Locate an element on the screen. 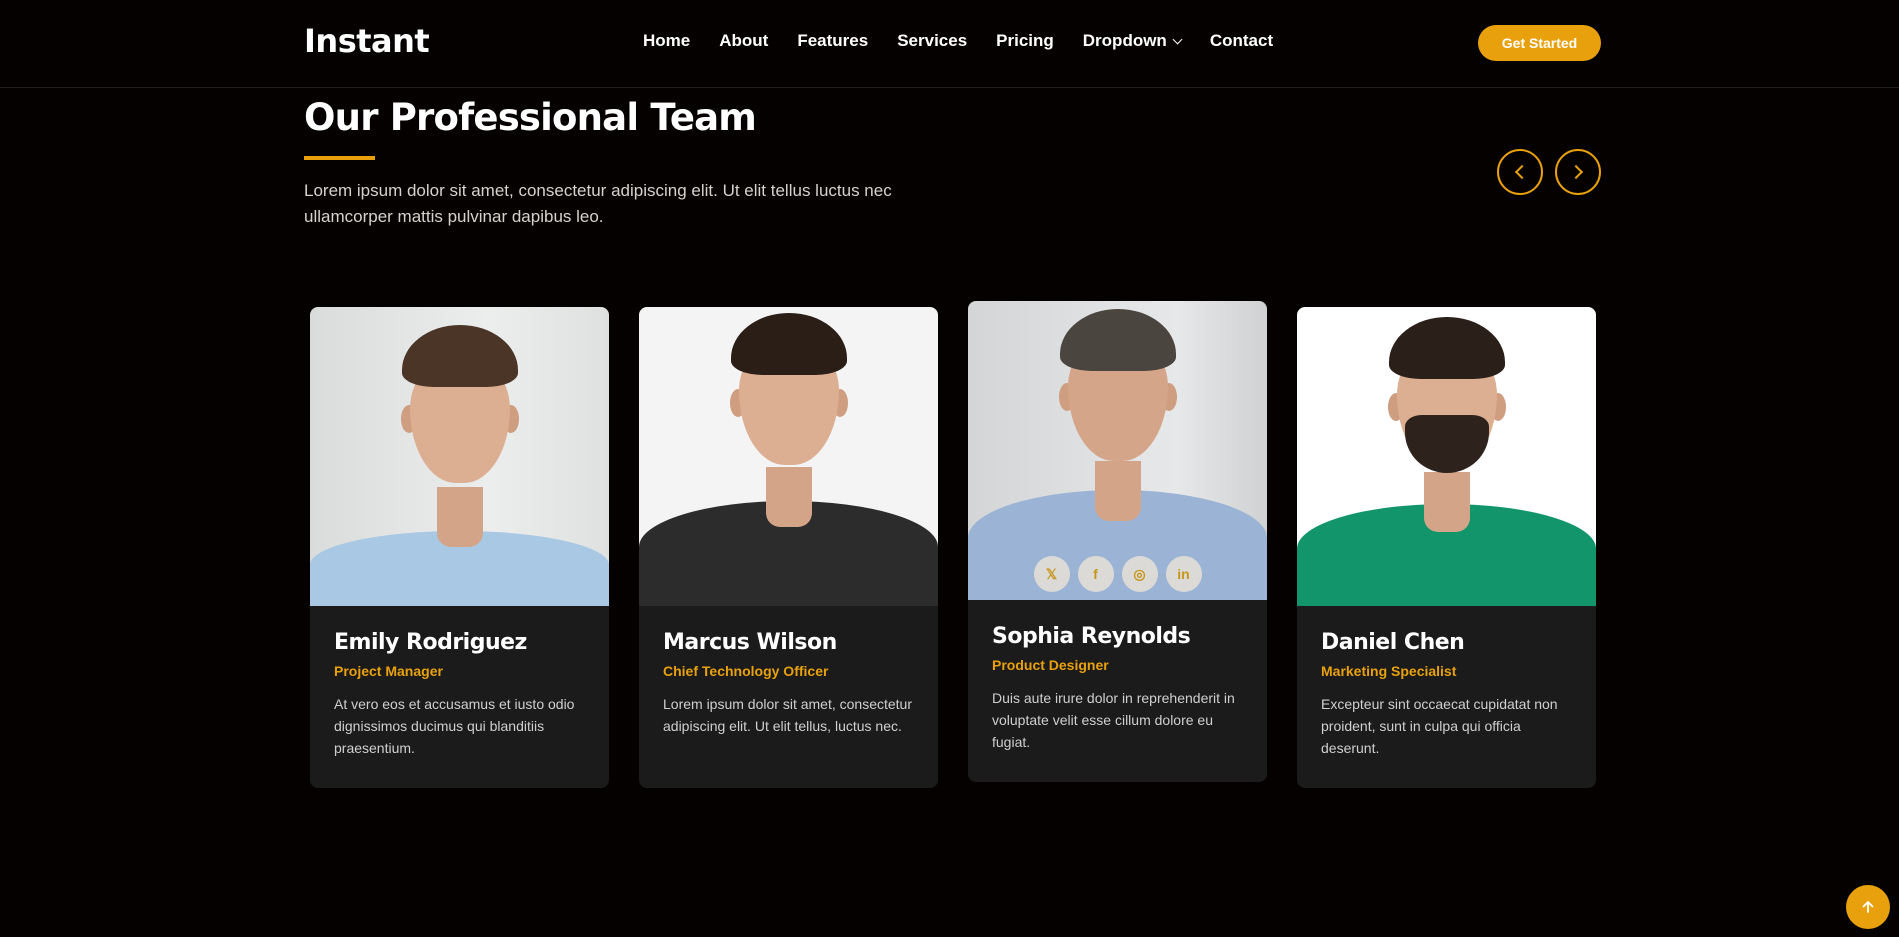 Image resolution: width=1899 pixels, height=937 pixels. nav-features: Features is located at coordinates (832, 41).